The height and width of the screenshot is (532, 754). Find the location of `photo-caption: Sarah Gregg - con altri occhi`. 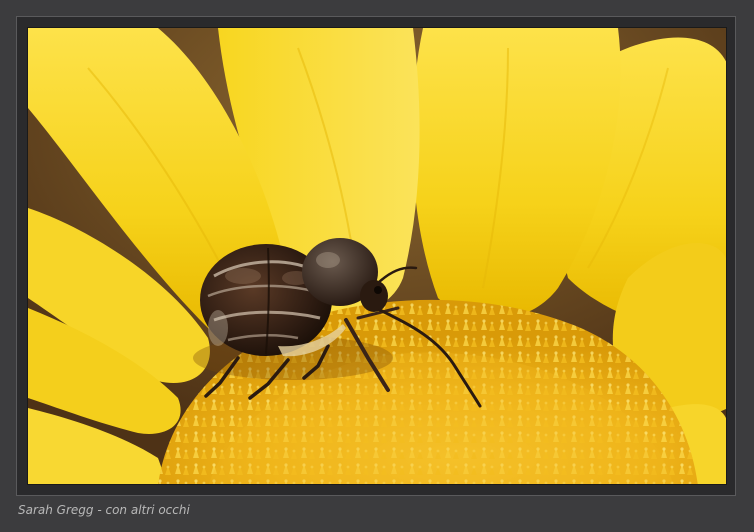

photo-caption: Sarah Gregg - con altri occhi is located at coordinates (104, 510).